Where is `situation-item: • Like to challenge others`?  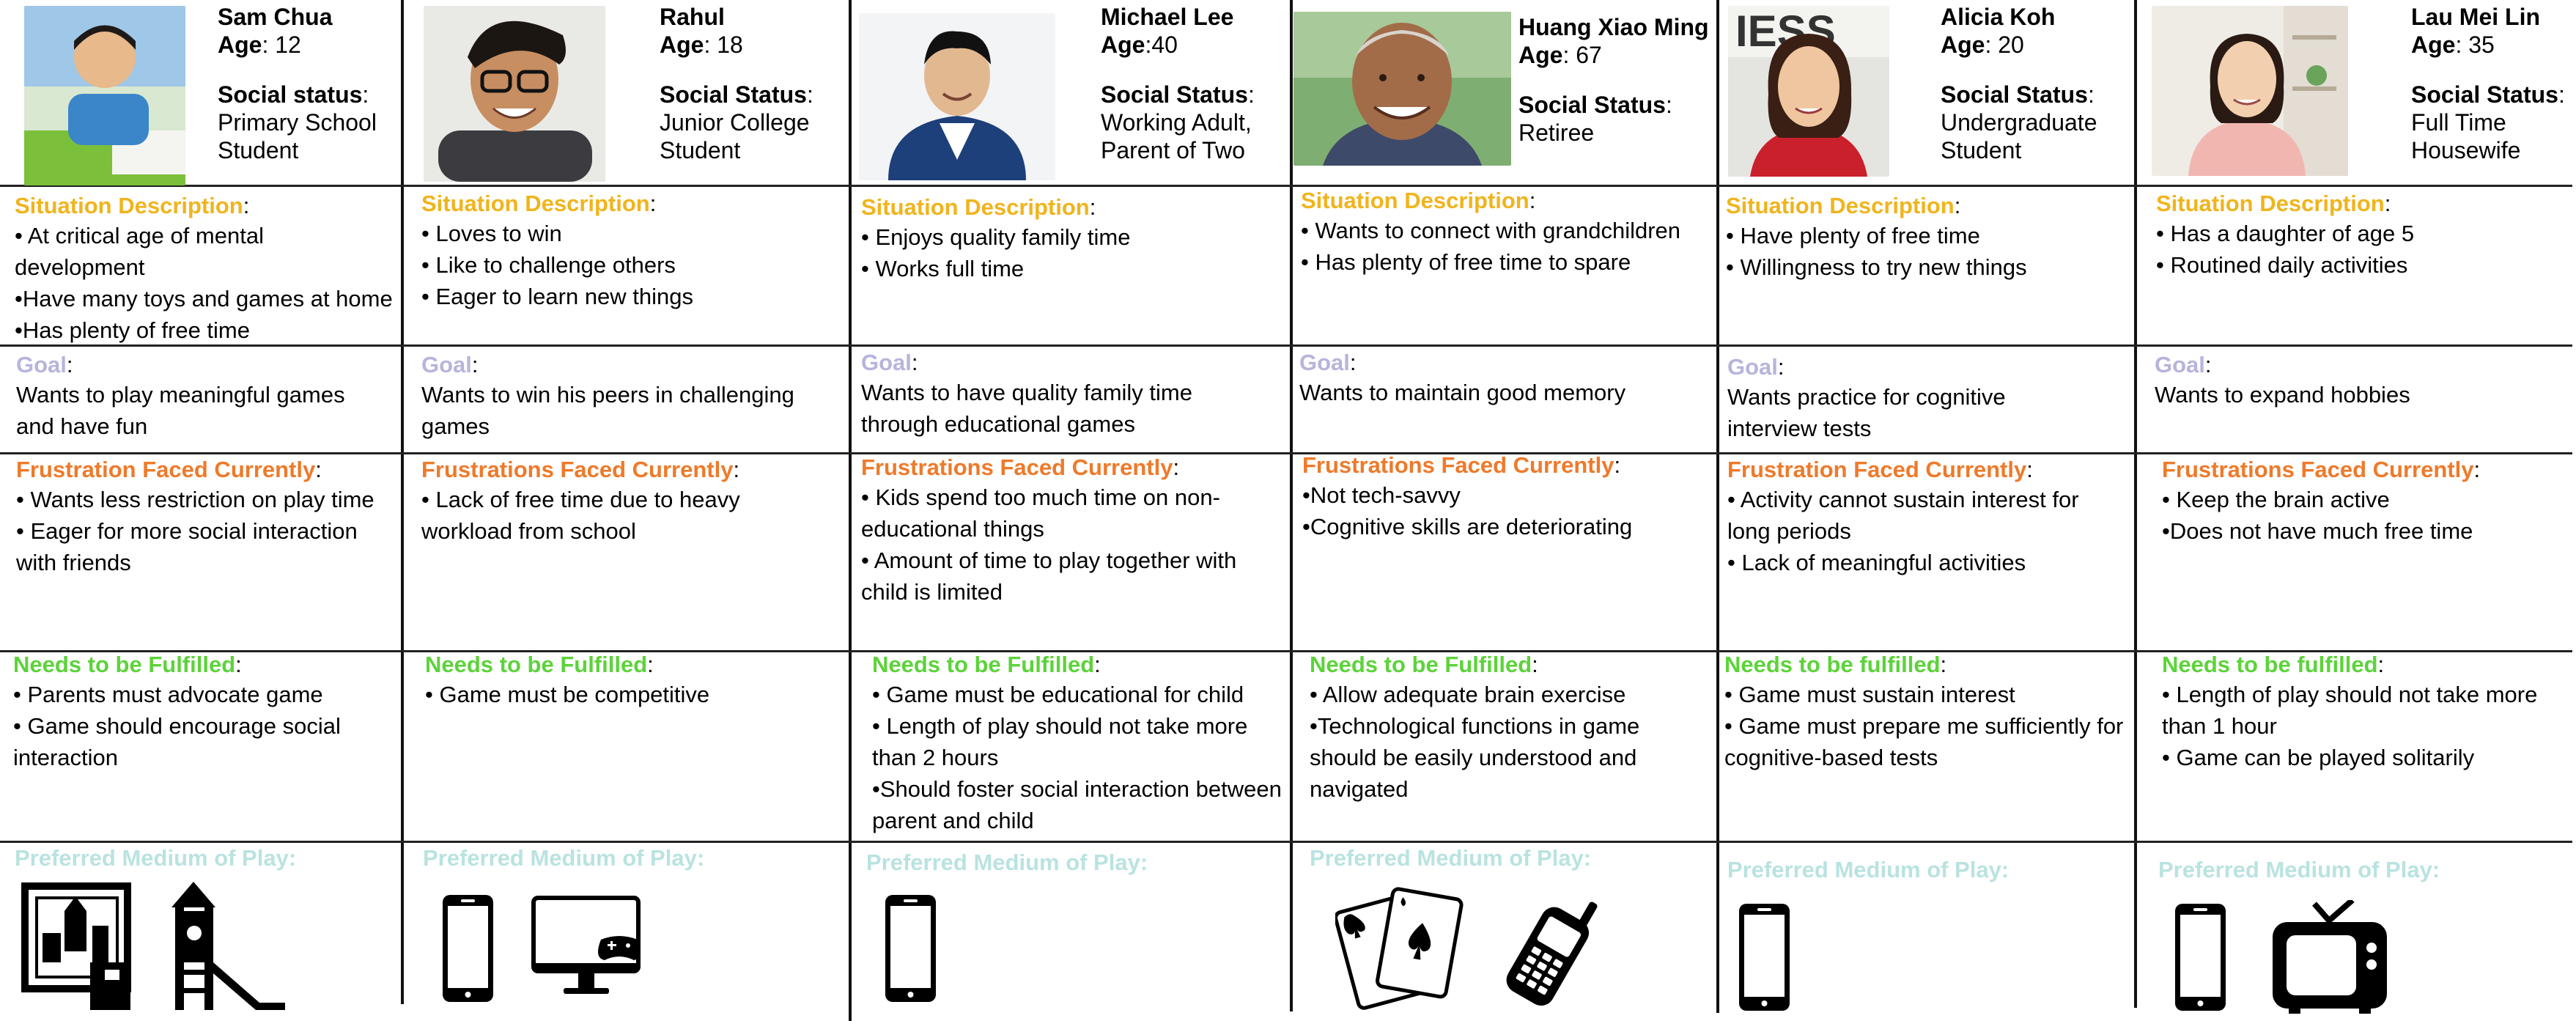 situation-item: • Like to challenge others is located at coordinates (548, 265).